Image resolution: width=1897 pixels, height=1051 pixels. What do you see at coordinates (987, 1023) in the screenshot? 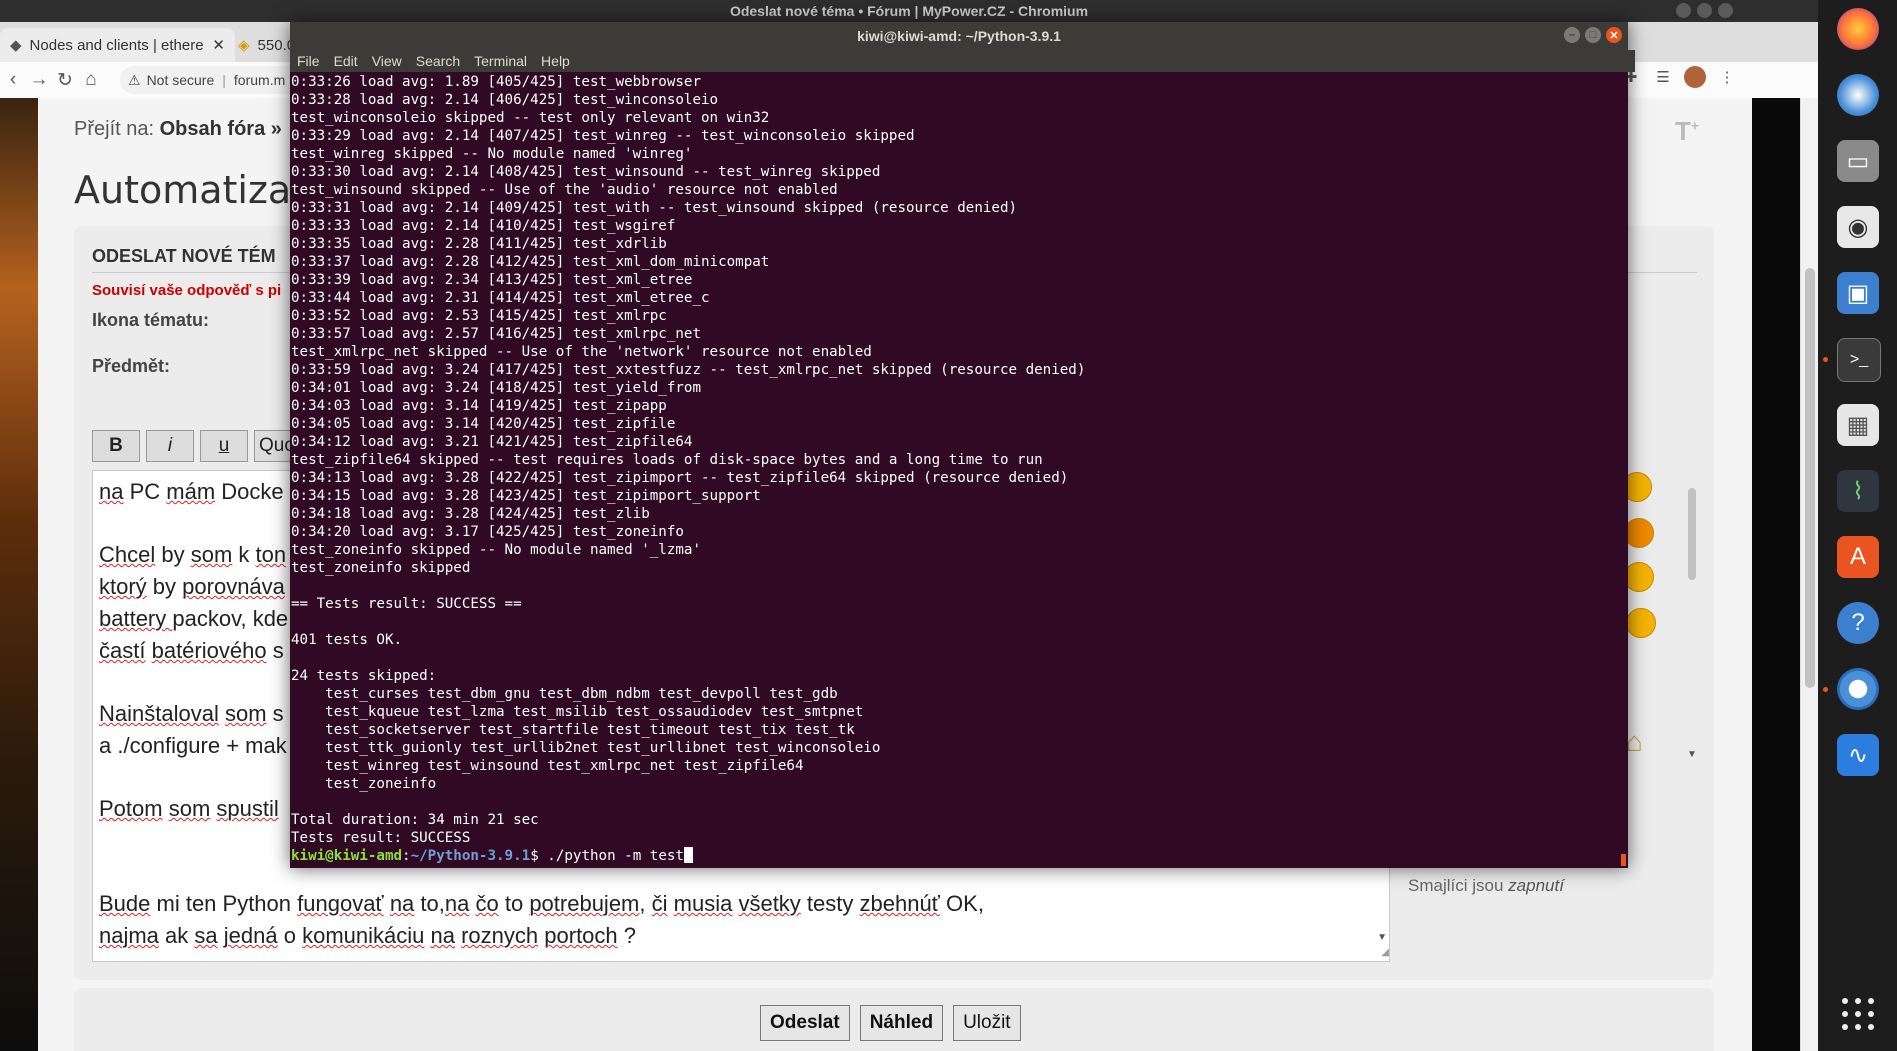
I see `save-draft-button: Uložit` at bounding box center [987, 1023].